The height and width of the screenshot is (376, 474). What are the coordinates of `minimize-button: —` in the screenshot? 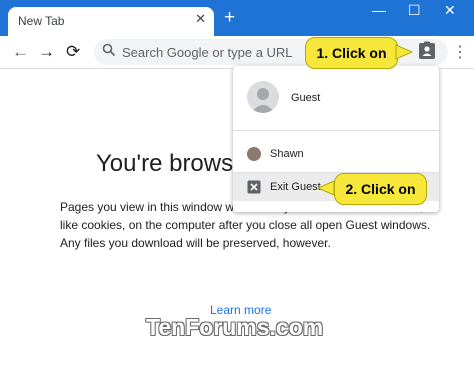 It's located at (379, 10).